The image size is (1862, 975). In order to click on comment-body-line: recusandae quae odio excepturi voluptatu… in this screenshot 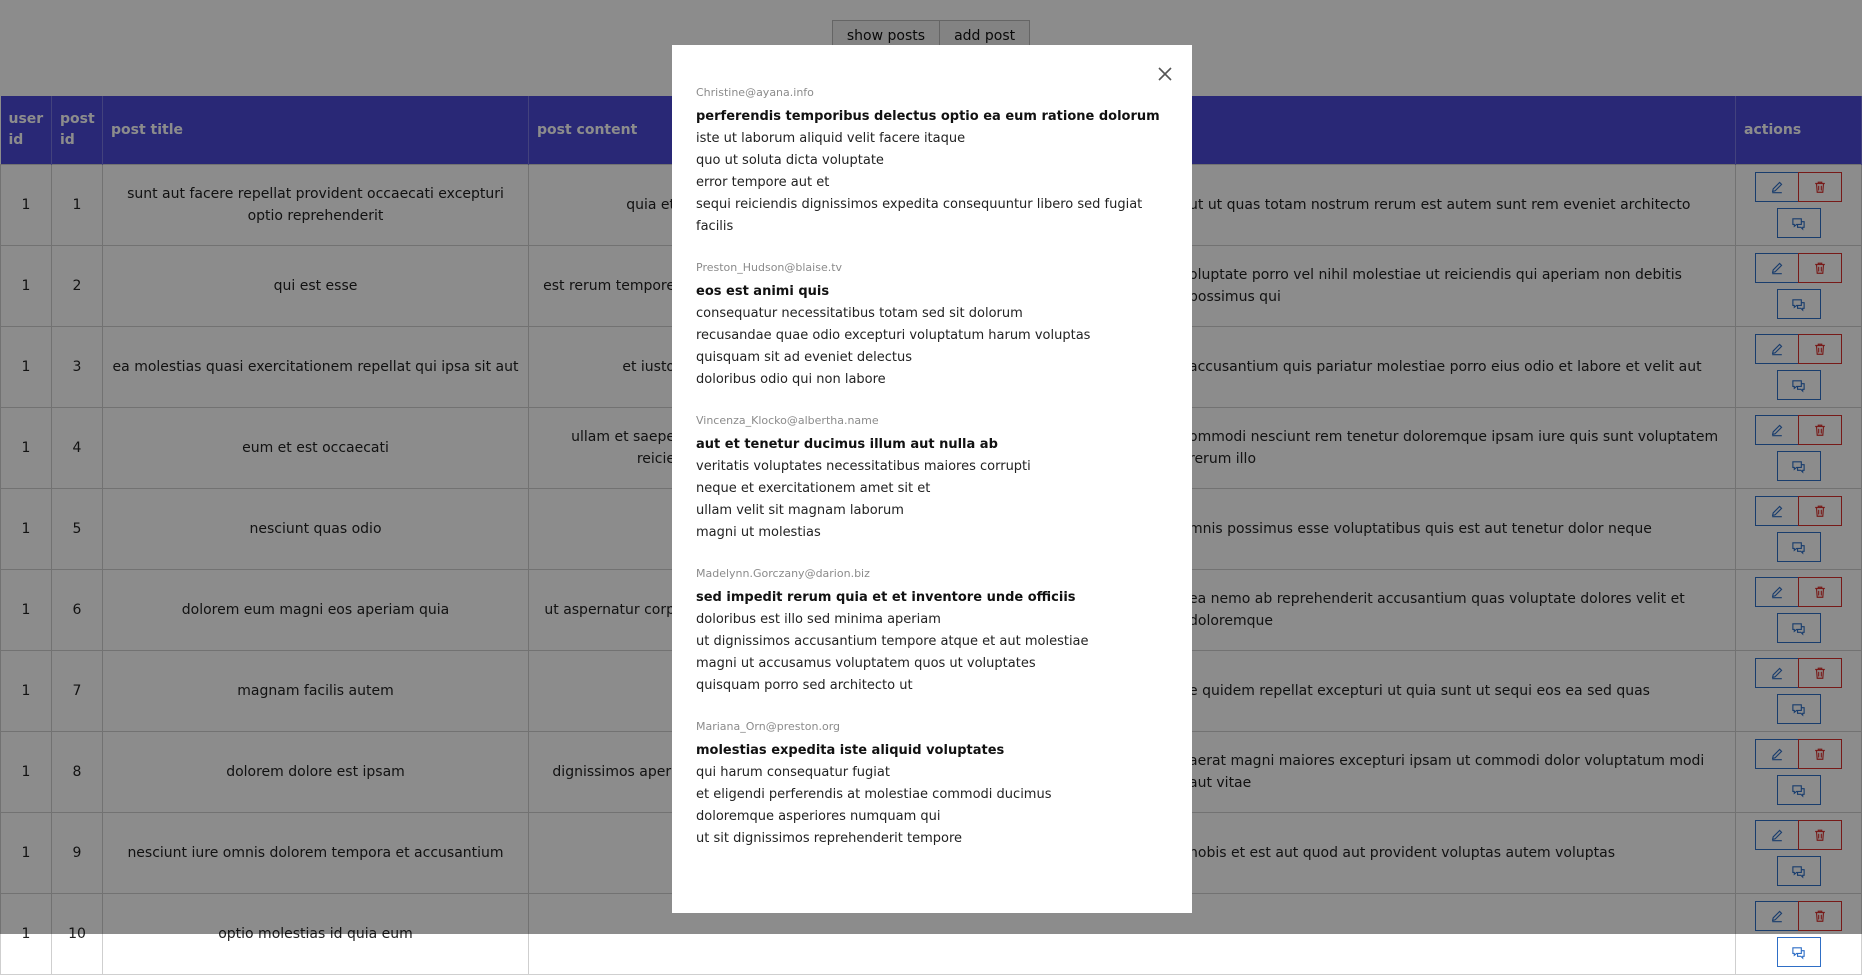, I will do `click(893, 335)`.